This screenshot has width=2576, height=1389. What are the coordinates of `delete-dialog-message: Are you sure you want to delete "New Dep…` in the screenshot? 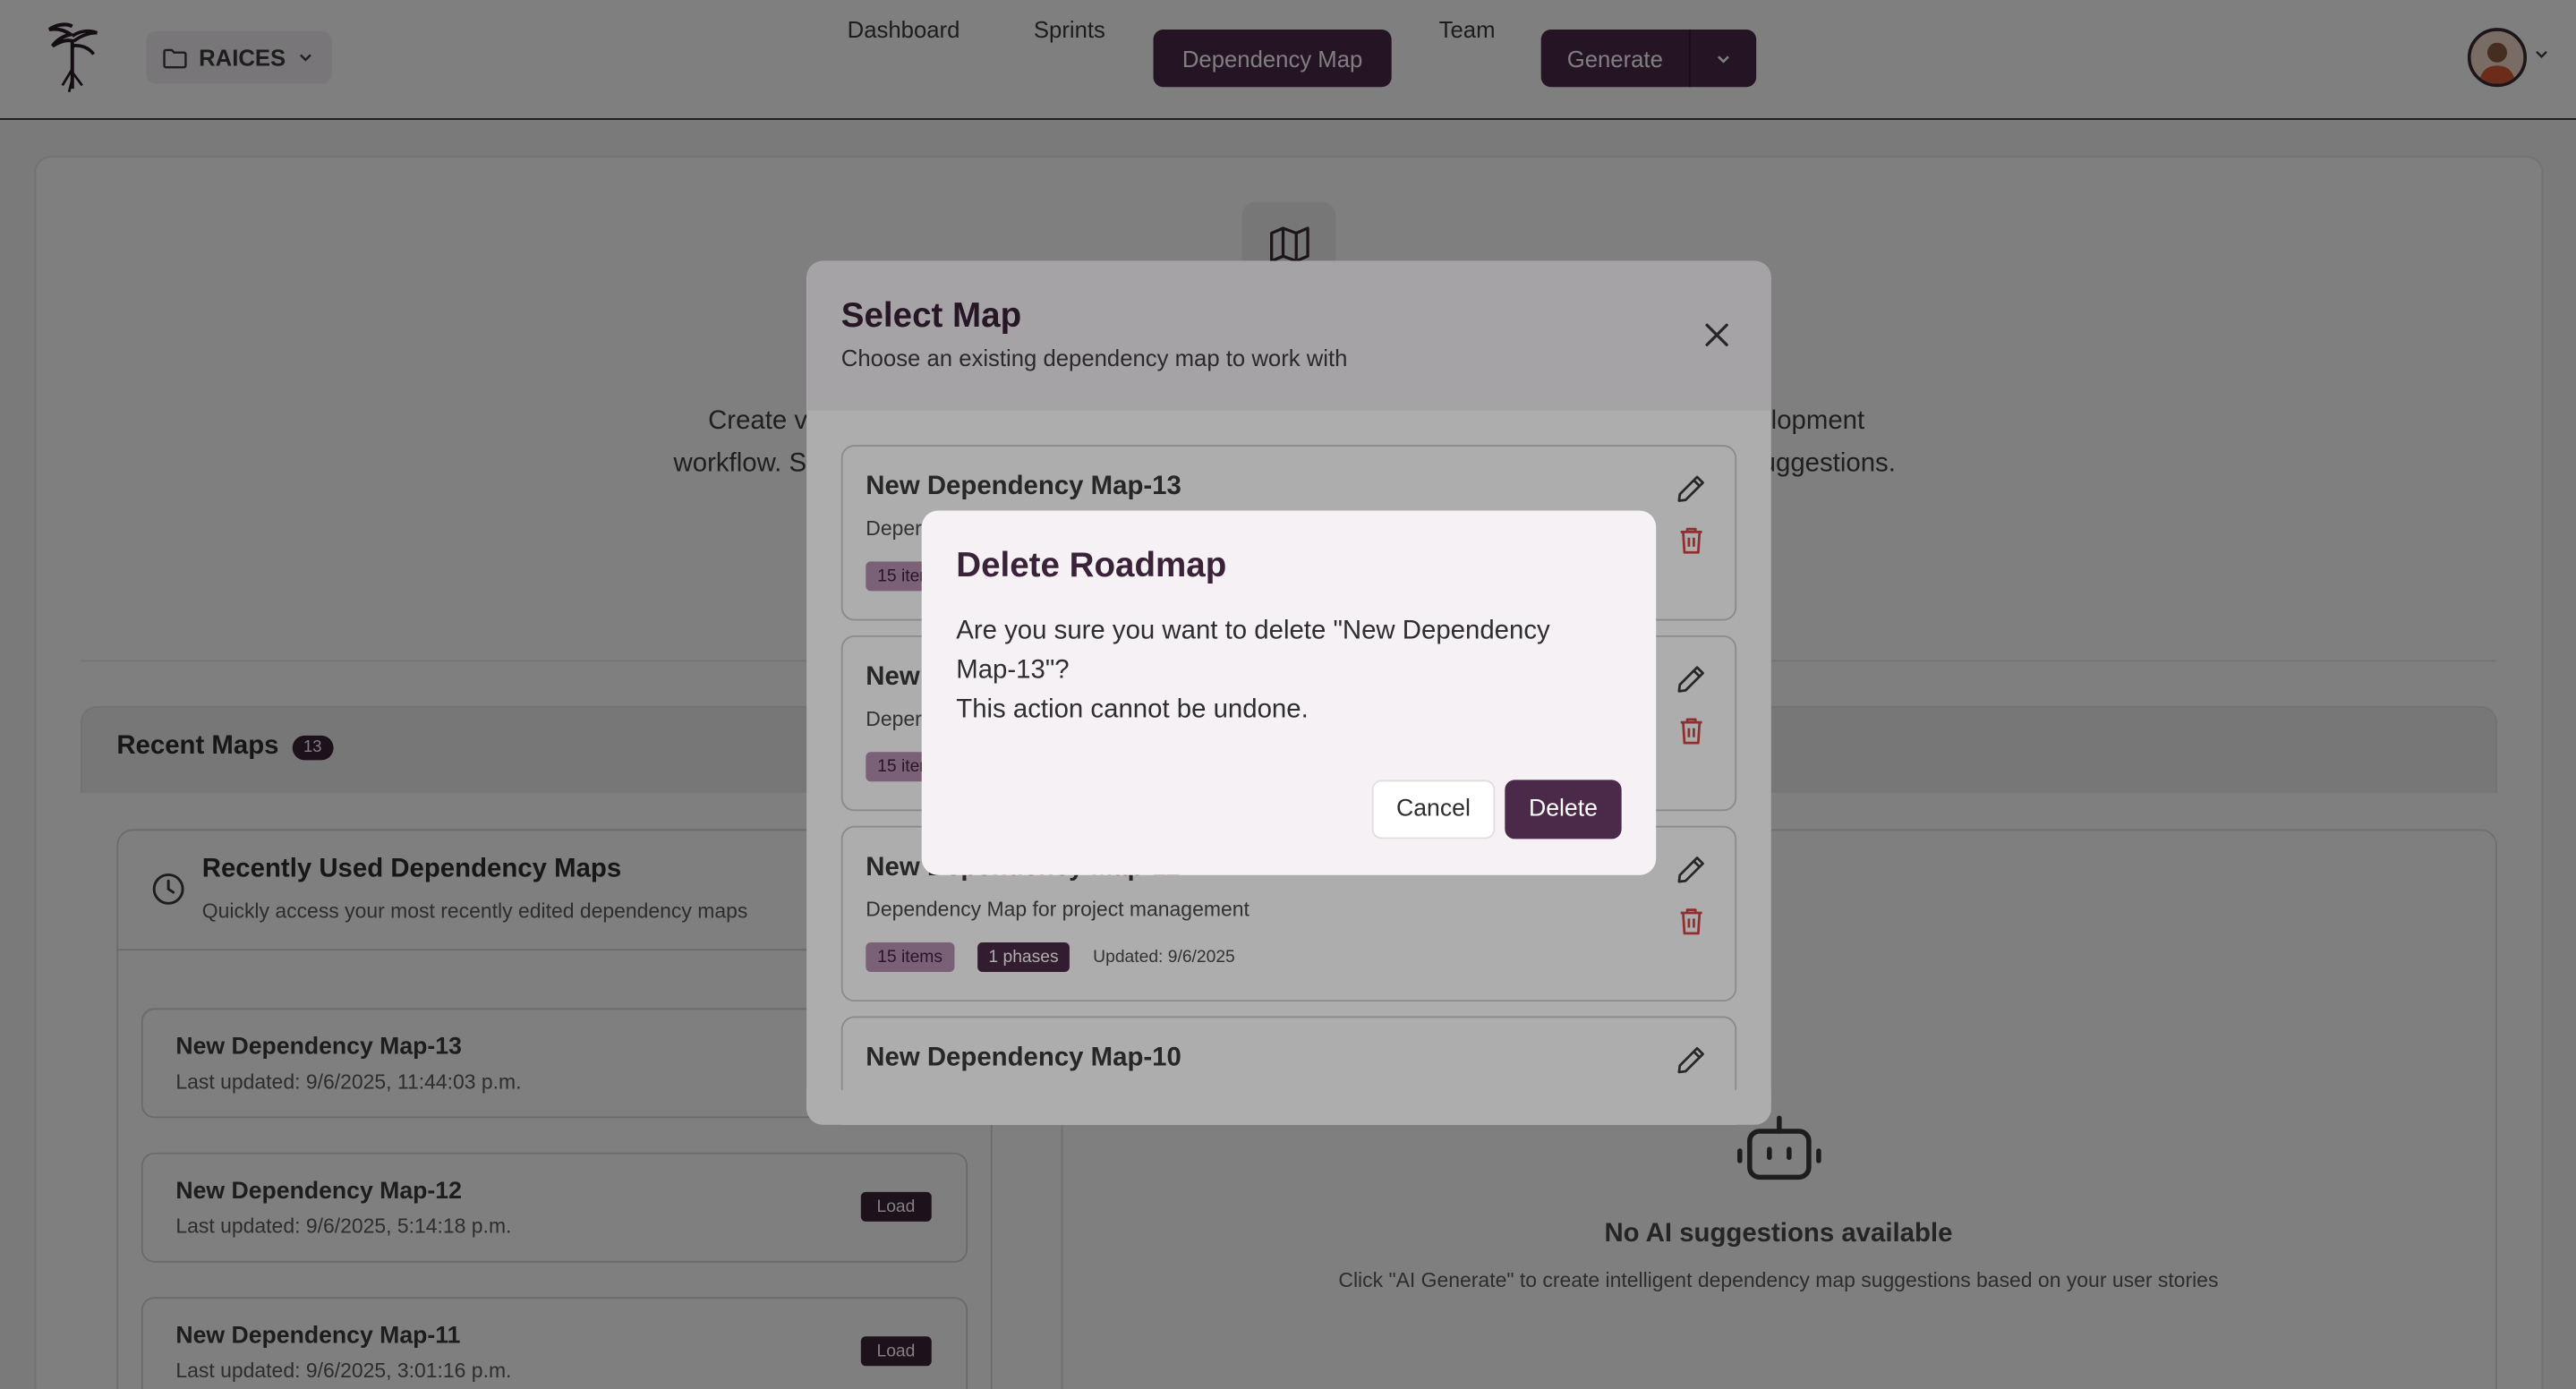 It's located at (1284, 671).